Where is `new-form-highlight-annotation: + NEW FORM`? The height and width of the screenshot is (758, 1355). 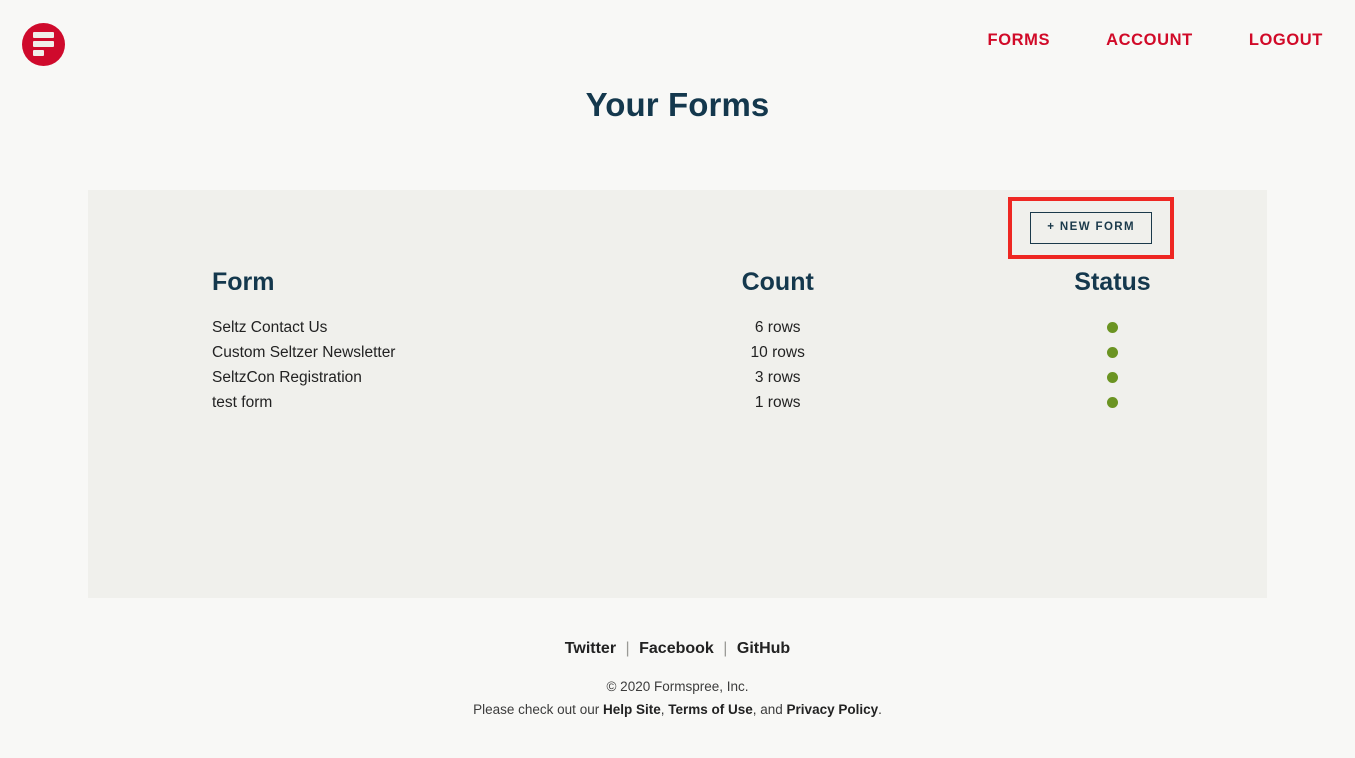
new-form-highlight-annotation: + NEW FORM is located at coordinates (1091, 228).